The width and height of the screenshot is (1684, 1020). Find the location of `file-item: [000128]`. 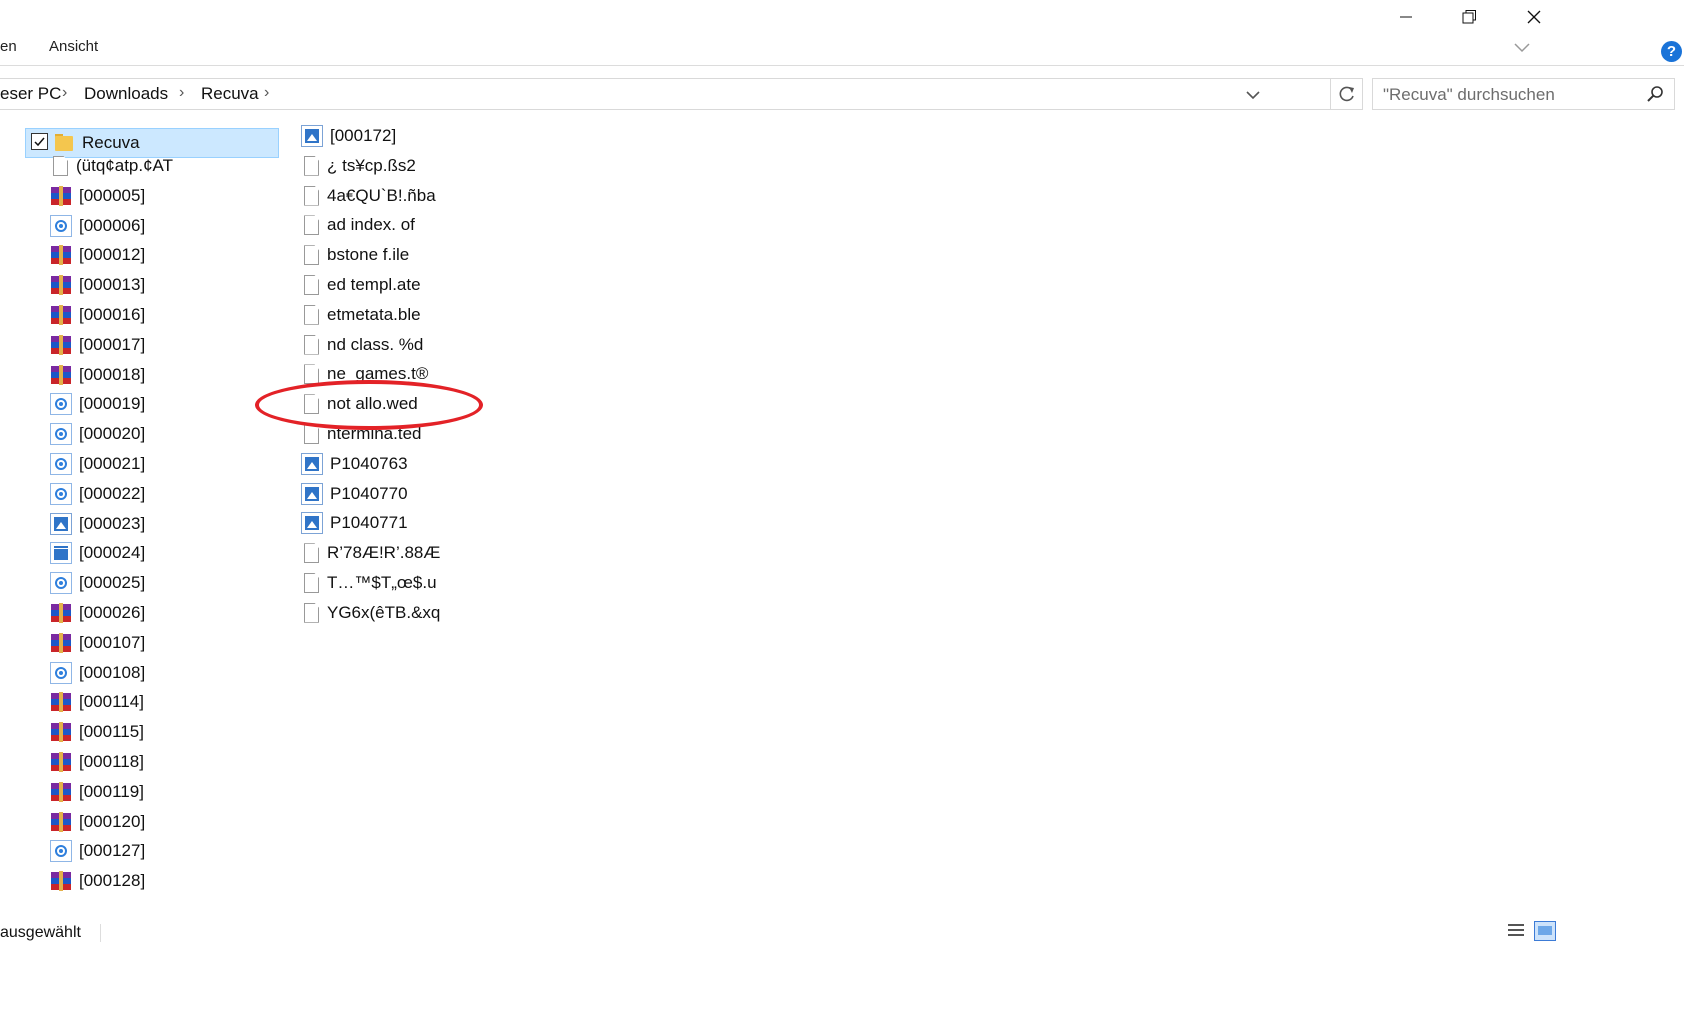

file-item: [000128] is located at coordinates (97, 881).